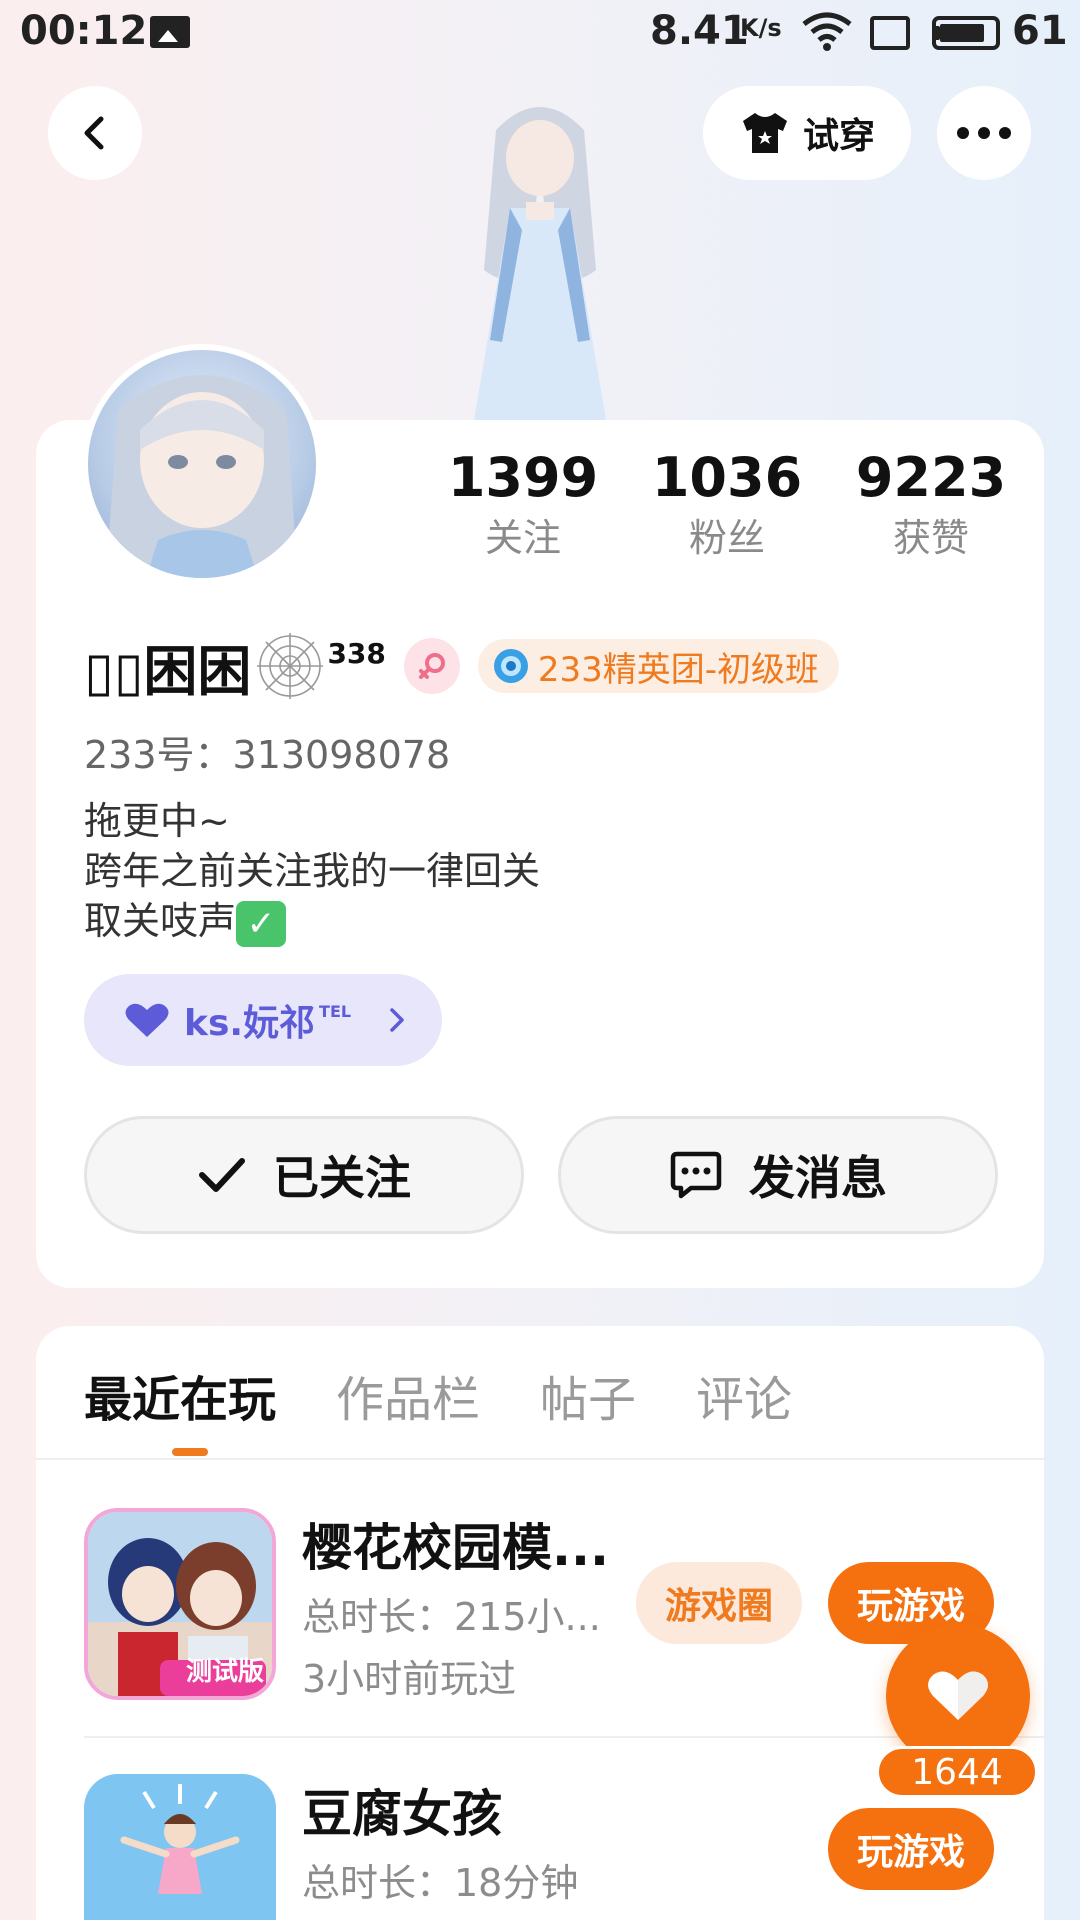  I want to click on check-emoji-icon: ✓, so click(261, 923).